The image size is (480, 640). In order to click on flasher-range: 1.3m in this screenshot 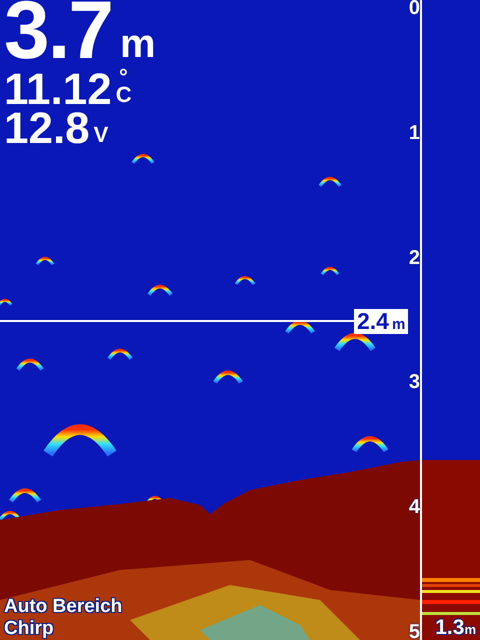, I will do `click(455, 628)`.